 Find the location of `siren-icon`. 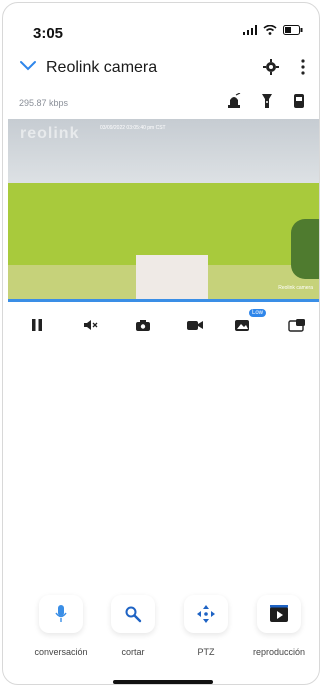

siren-icon is located at coordinates (234, 101).